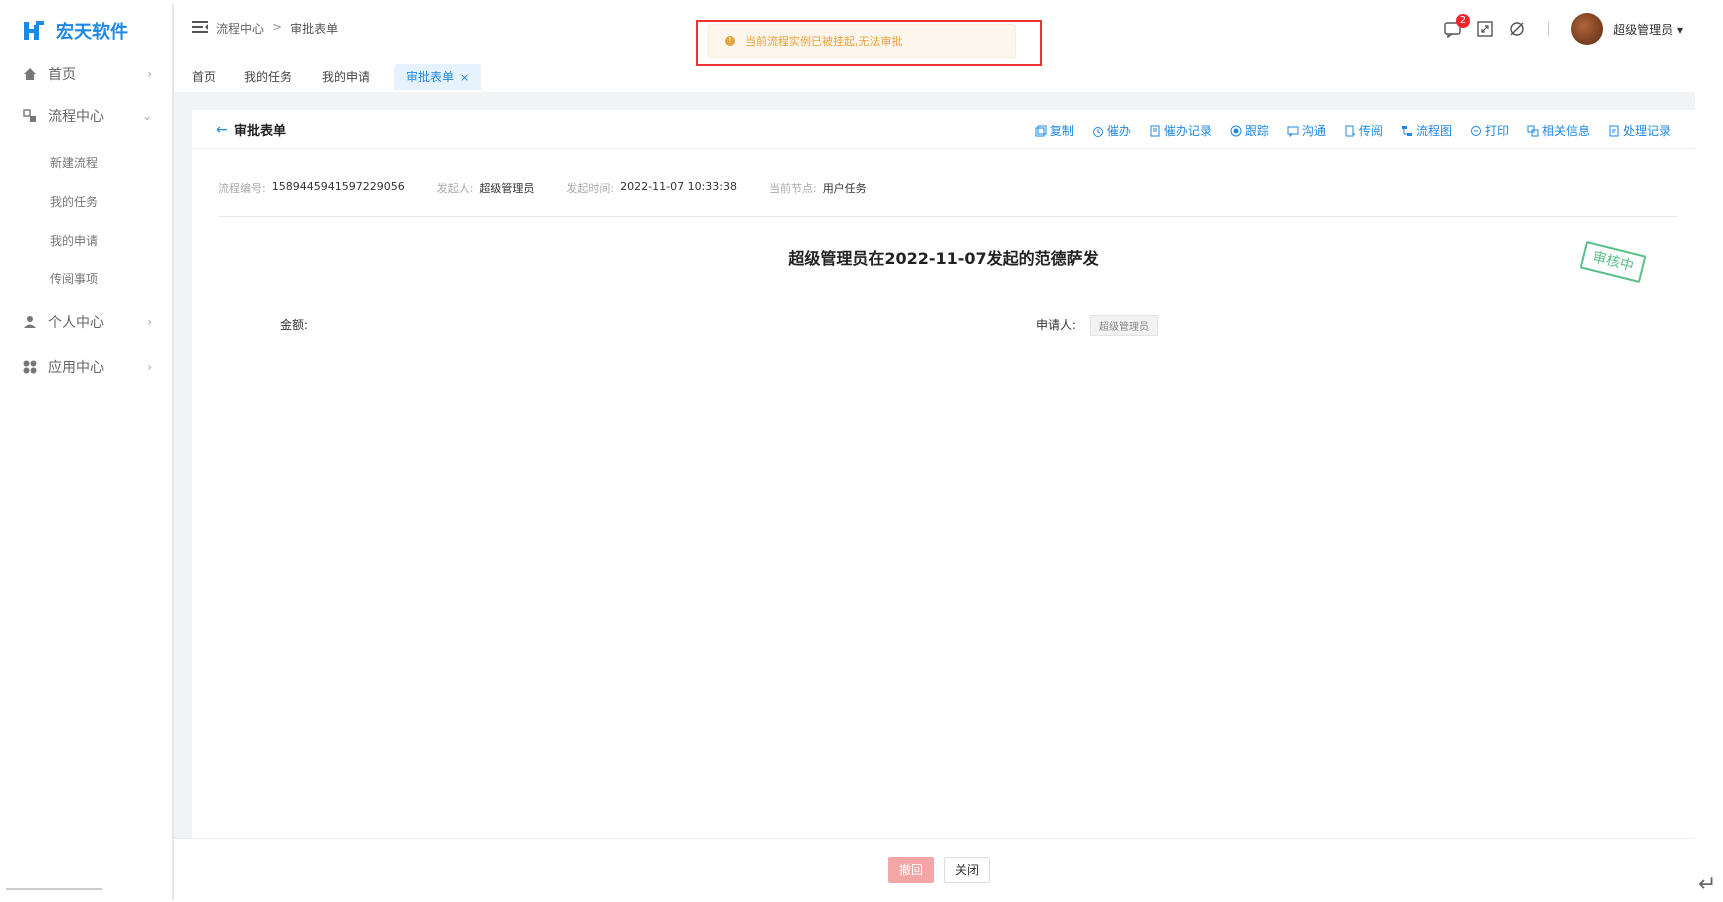  What do you see at coordinates (62, 75) in the screenshot?
I see `sidebar-item-label: 首页` at bounding box center [62, 75].